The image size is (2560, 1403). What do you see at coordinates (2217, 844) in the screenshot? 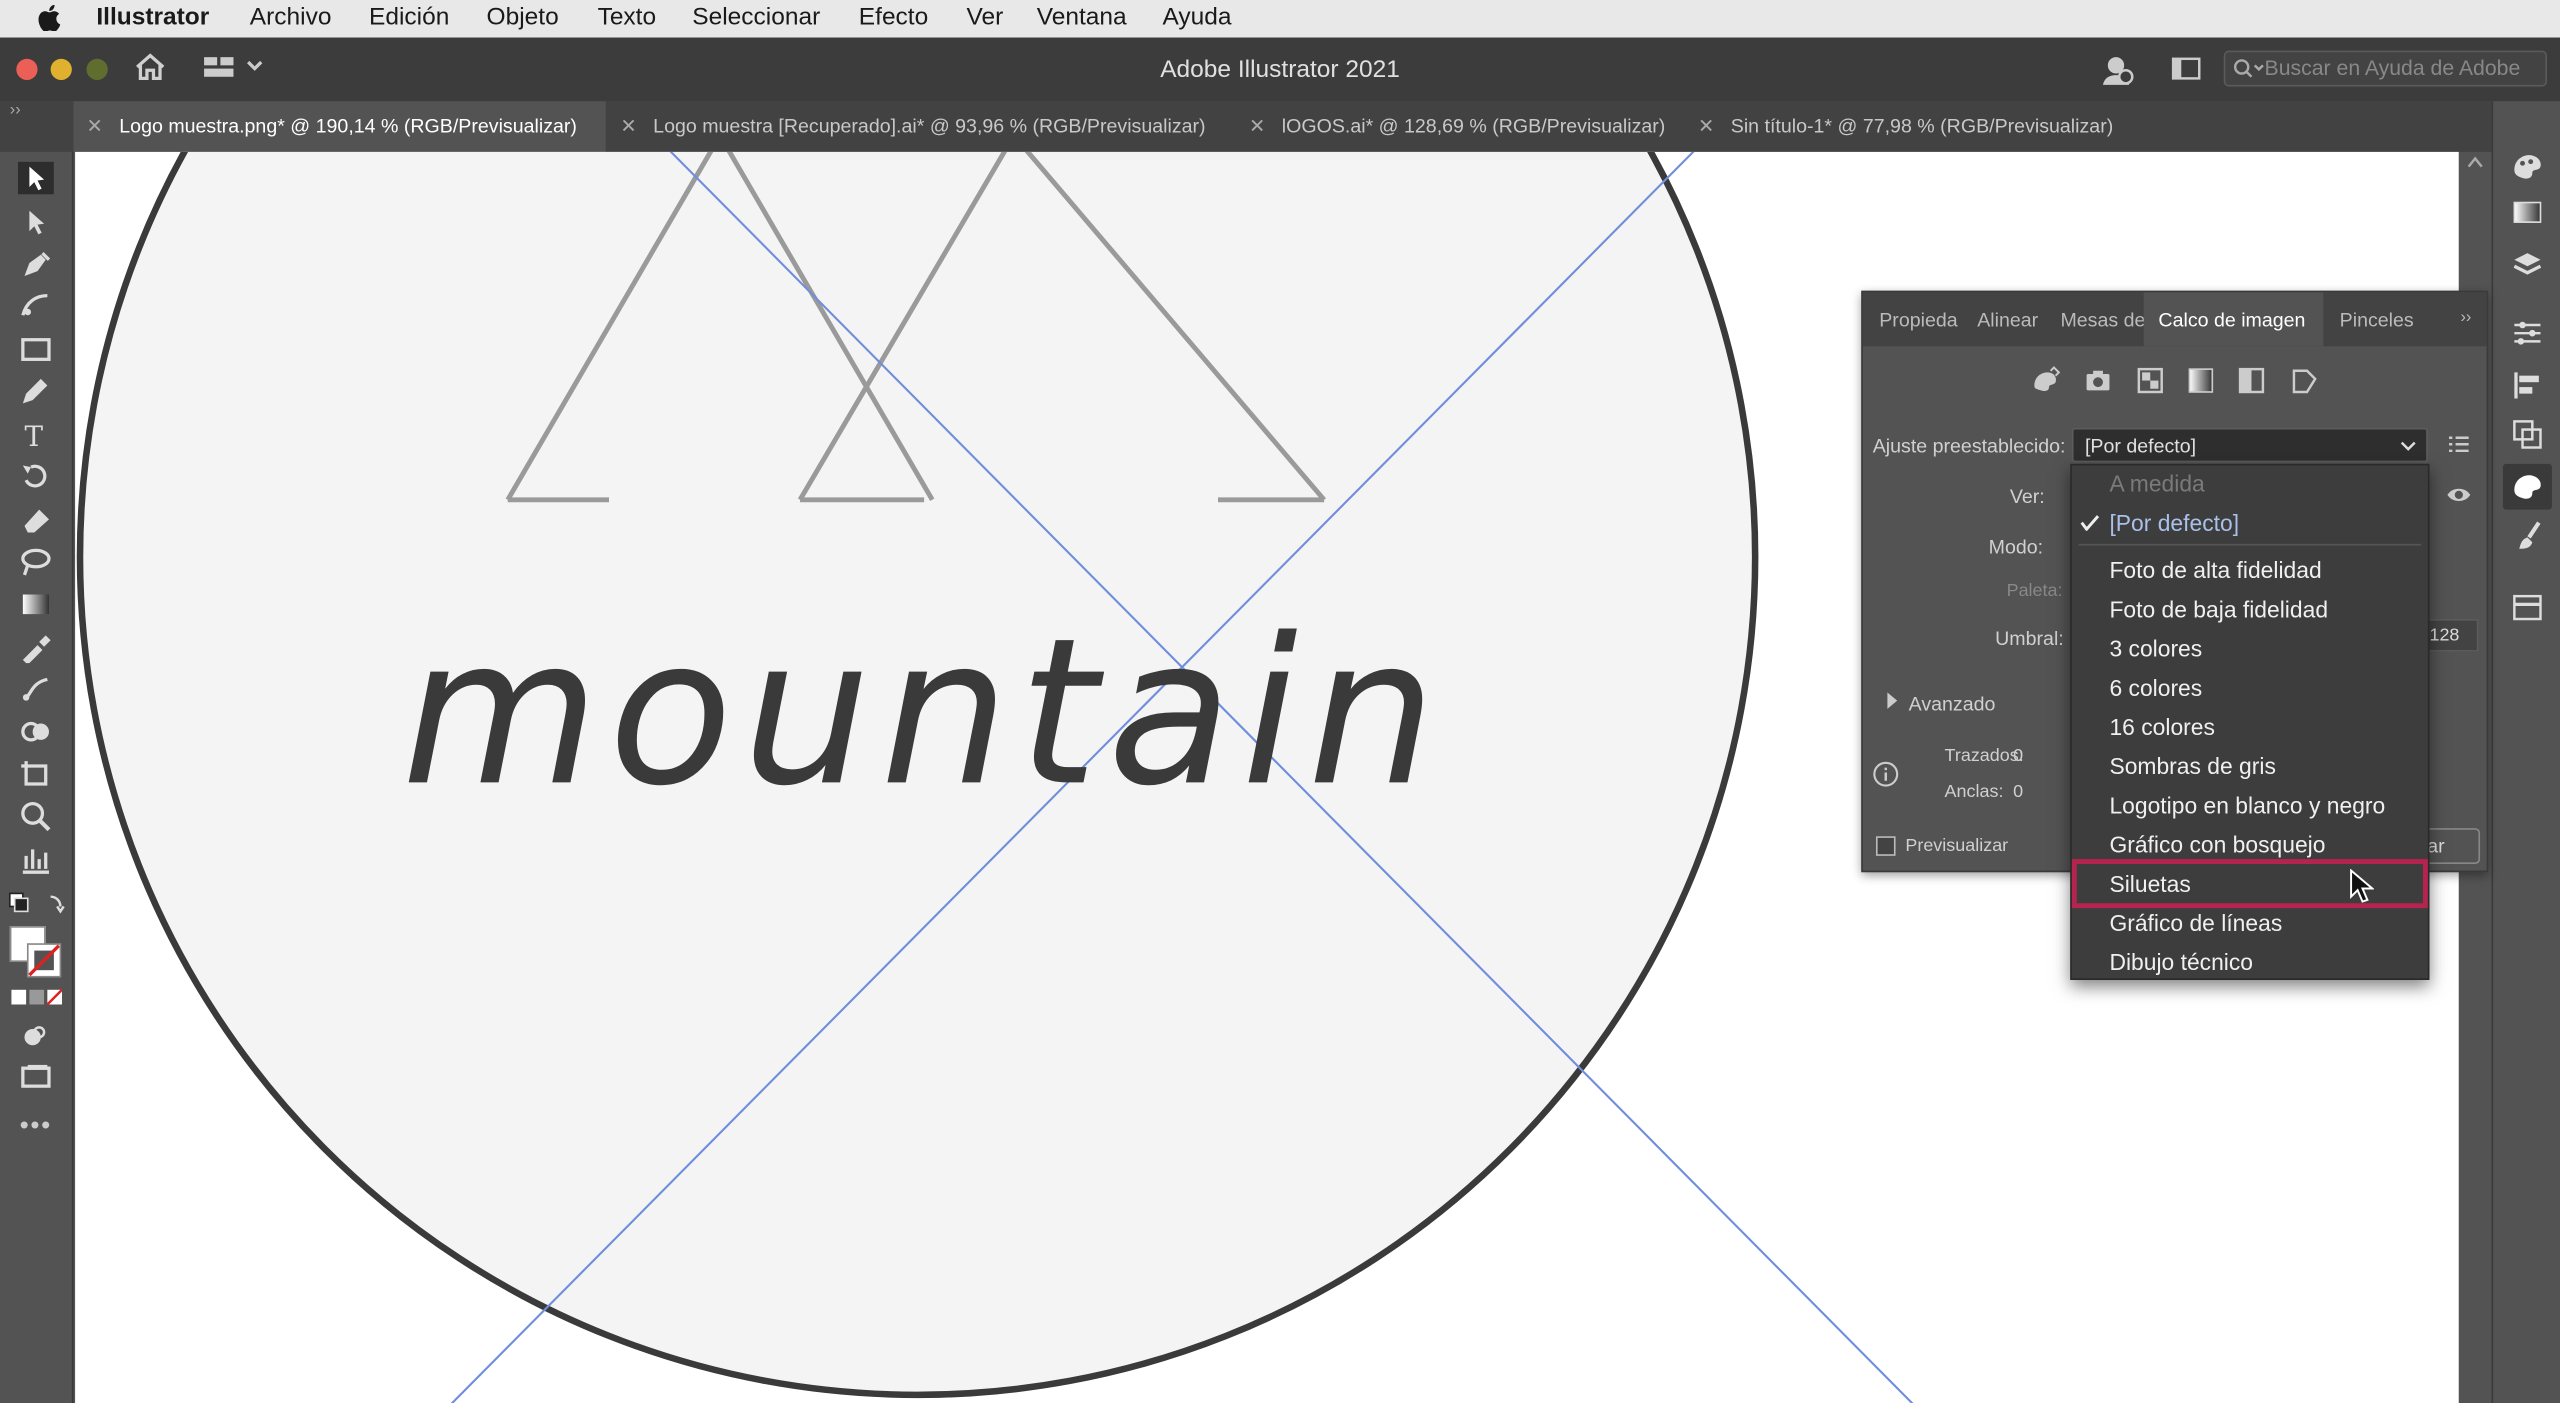
I see `dropdown-item-sketched-art: Gráfico con bosquejo` at bounding box center [2217, 844].